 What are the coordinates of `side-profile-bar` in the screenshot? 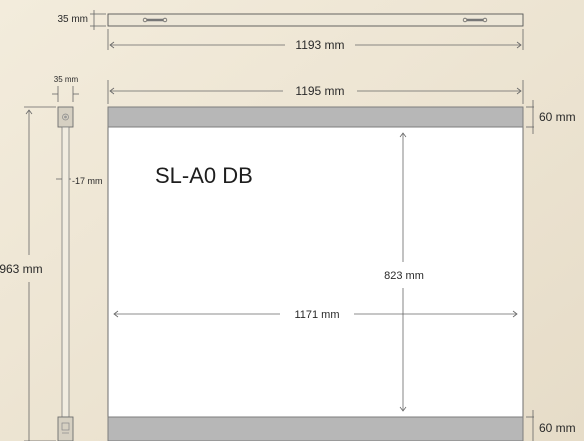 It's located at (65, 272).